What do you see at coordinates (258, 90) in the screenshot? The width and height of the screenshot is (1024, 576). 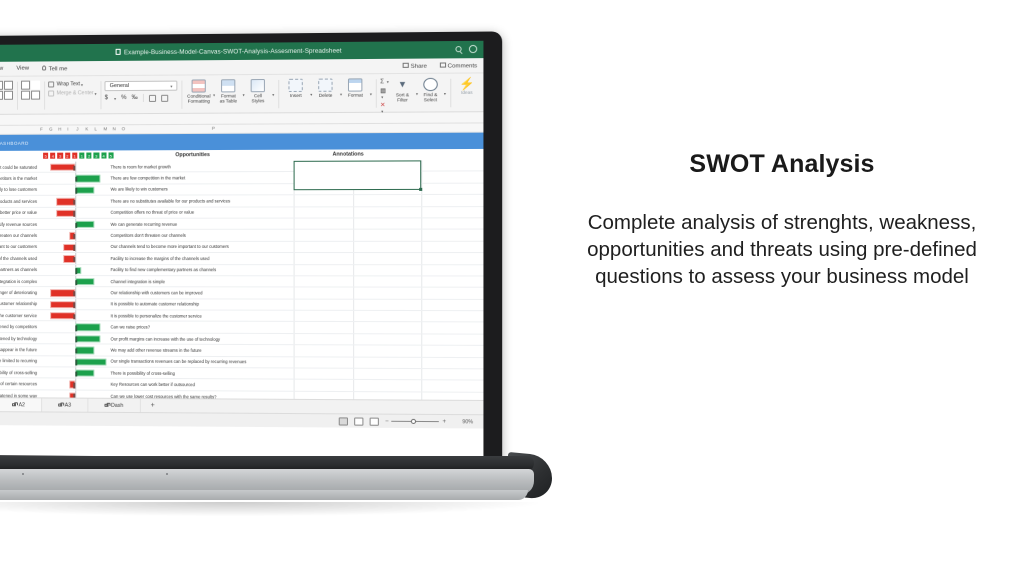 I see `cell-styles-button: Cell Styles` at bounding box center [258, 90].